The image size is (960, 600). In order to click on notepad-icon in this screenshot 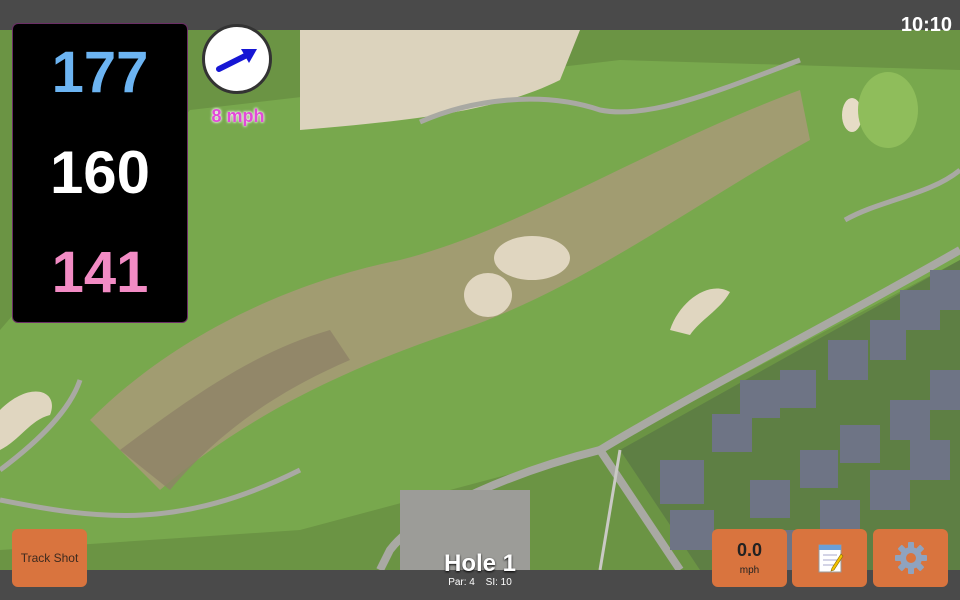, I will do `click(830, 558)`.